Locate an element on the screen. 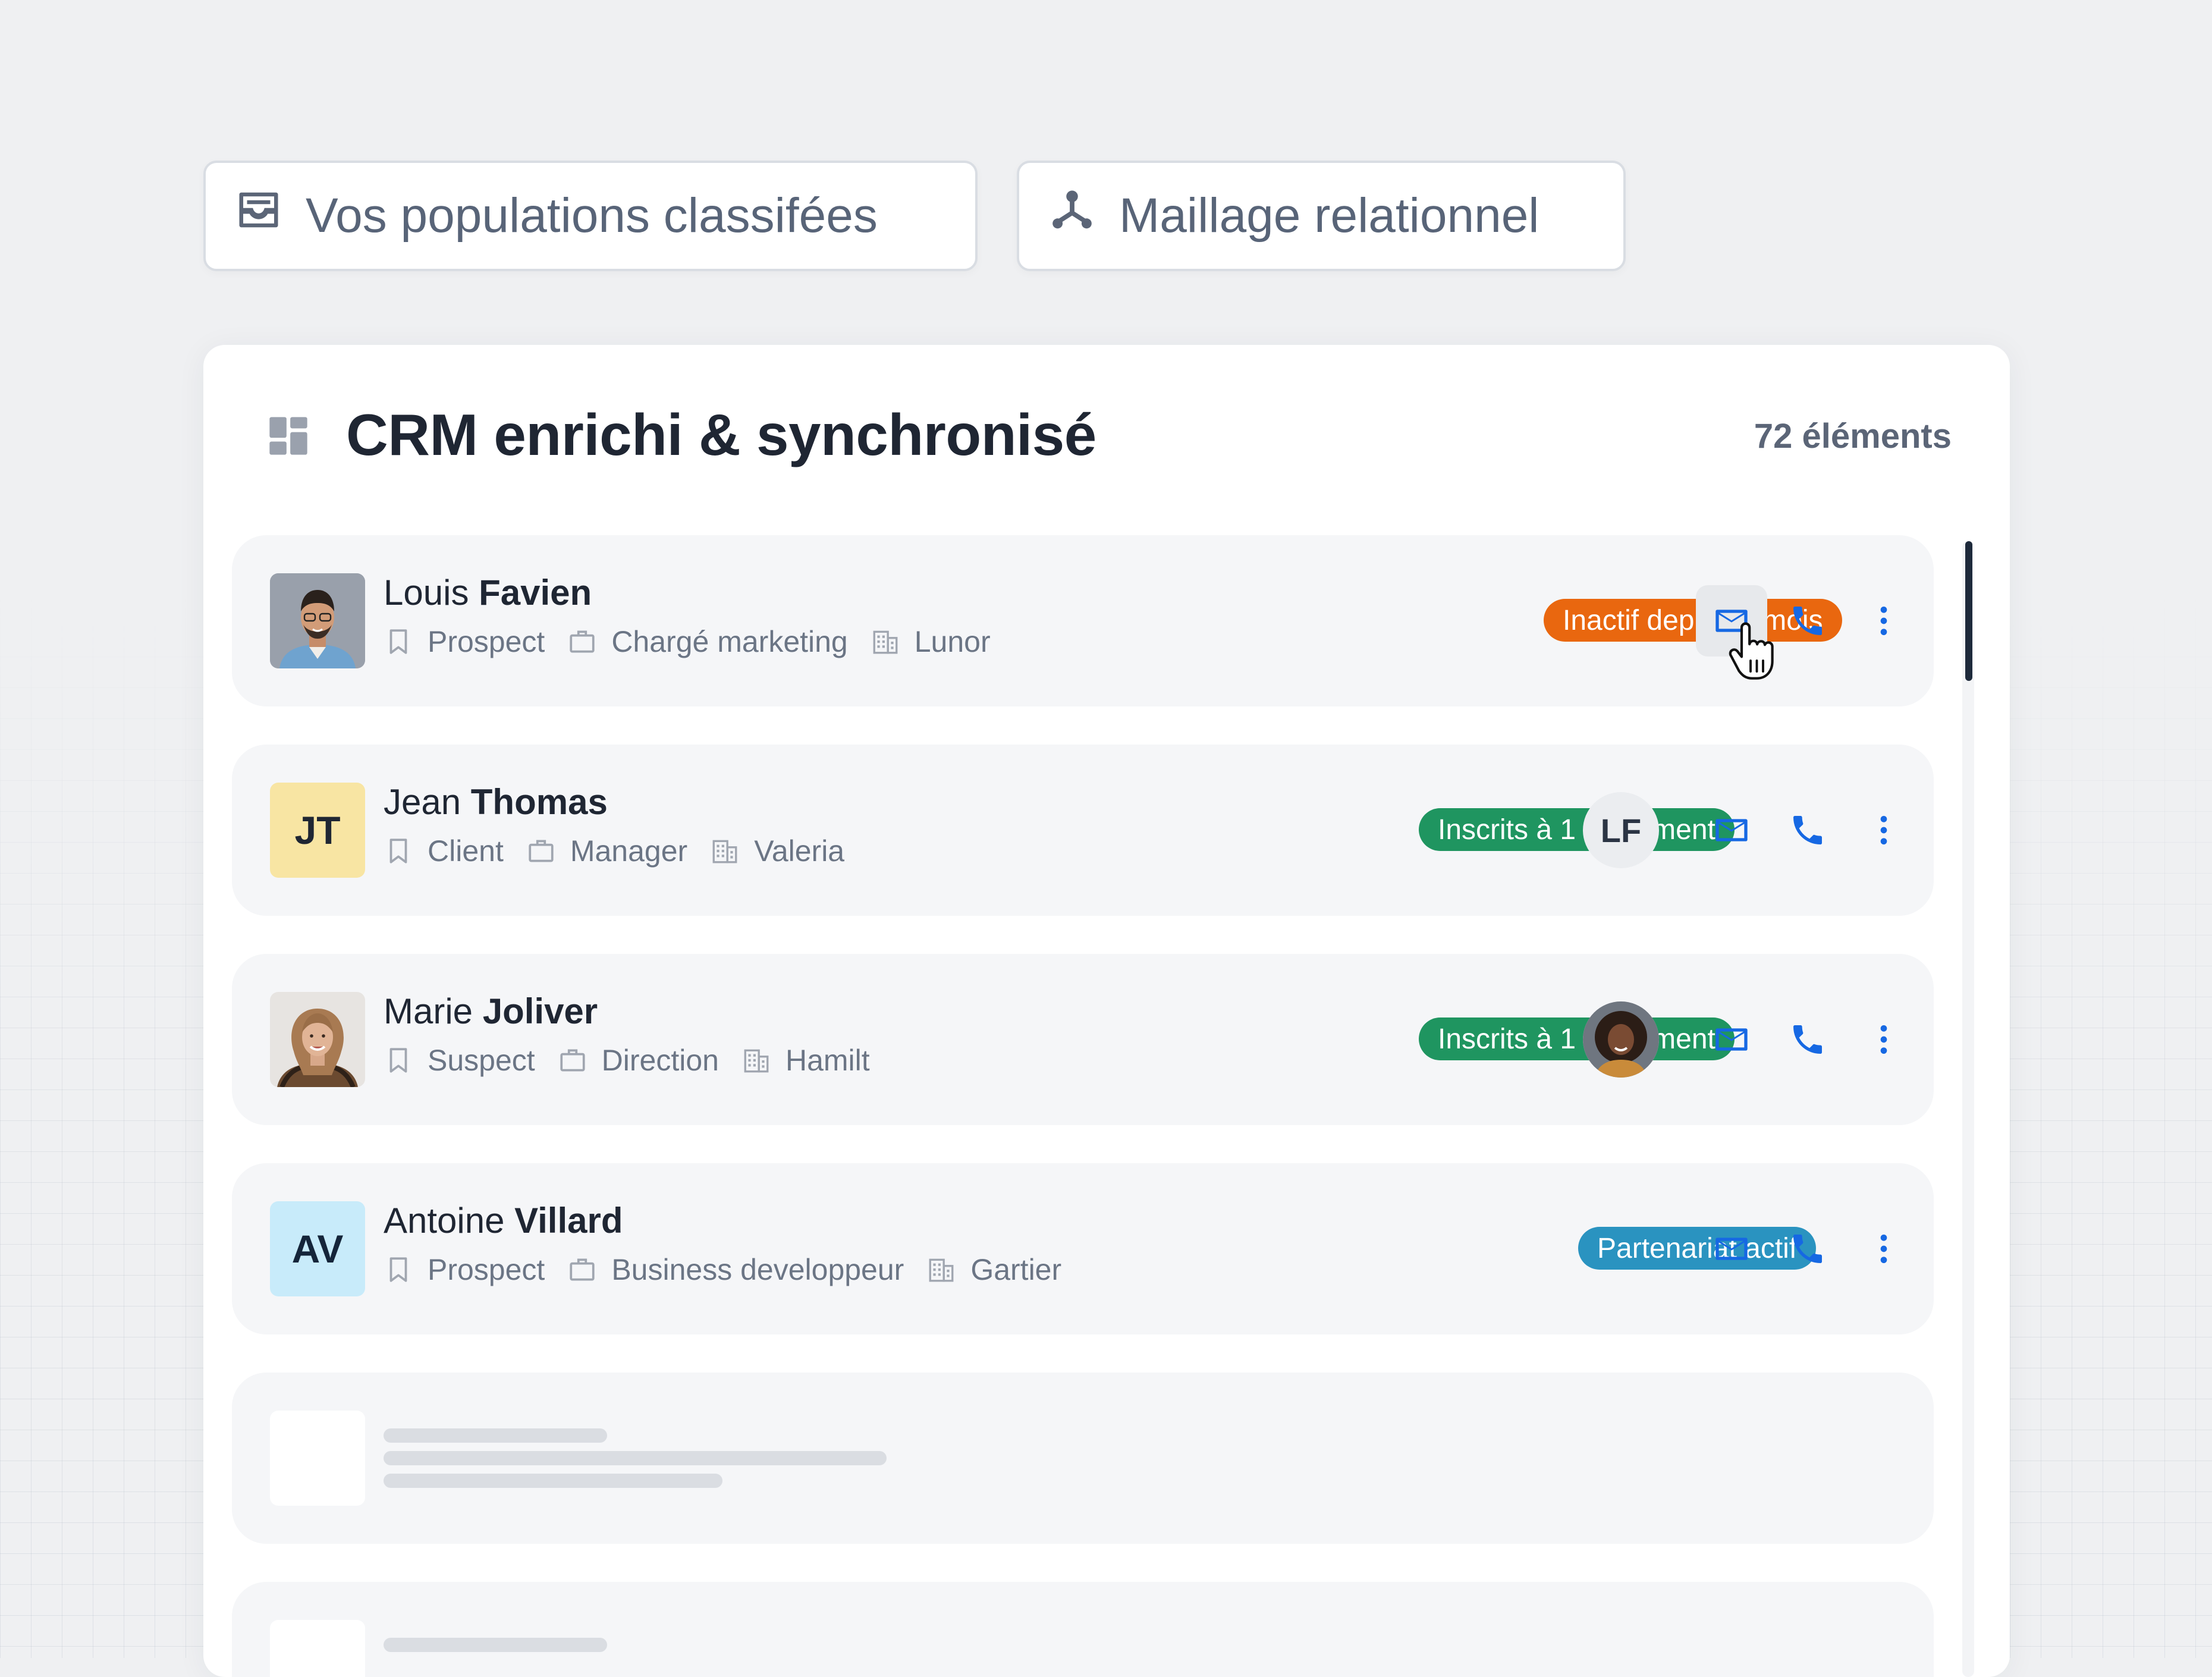 Image resolution: width=2212 pixels, height=1677 pixels. item-count: 72 éléments is located at coordinates (1853, 436).